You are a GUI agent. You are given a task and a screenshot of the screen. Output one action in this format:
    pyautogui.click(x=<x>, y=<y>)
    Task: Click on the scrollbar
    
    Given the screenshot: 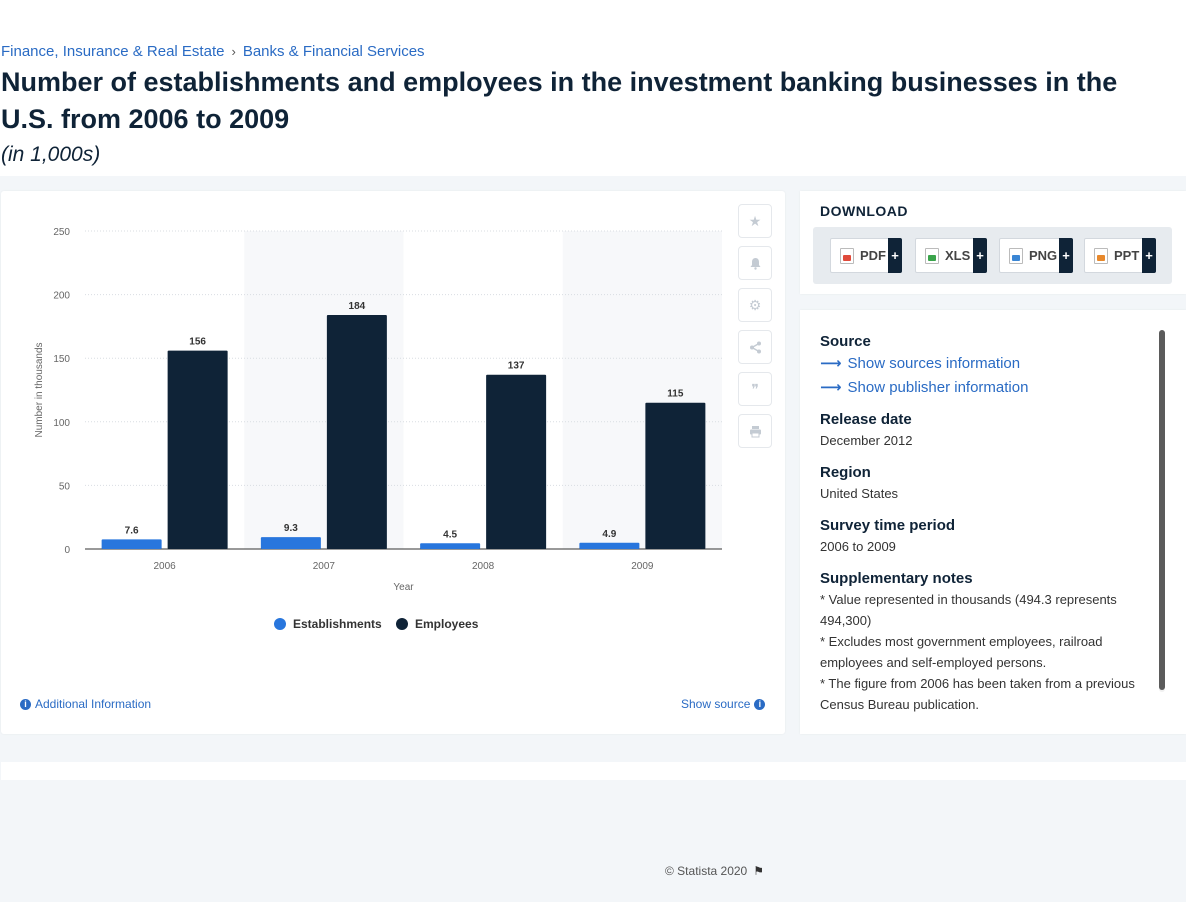 What is the action you would take?
    pyautogui.click(x=1162, y=511)
    